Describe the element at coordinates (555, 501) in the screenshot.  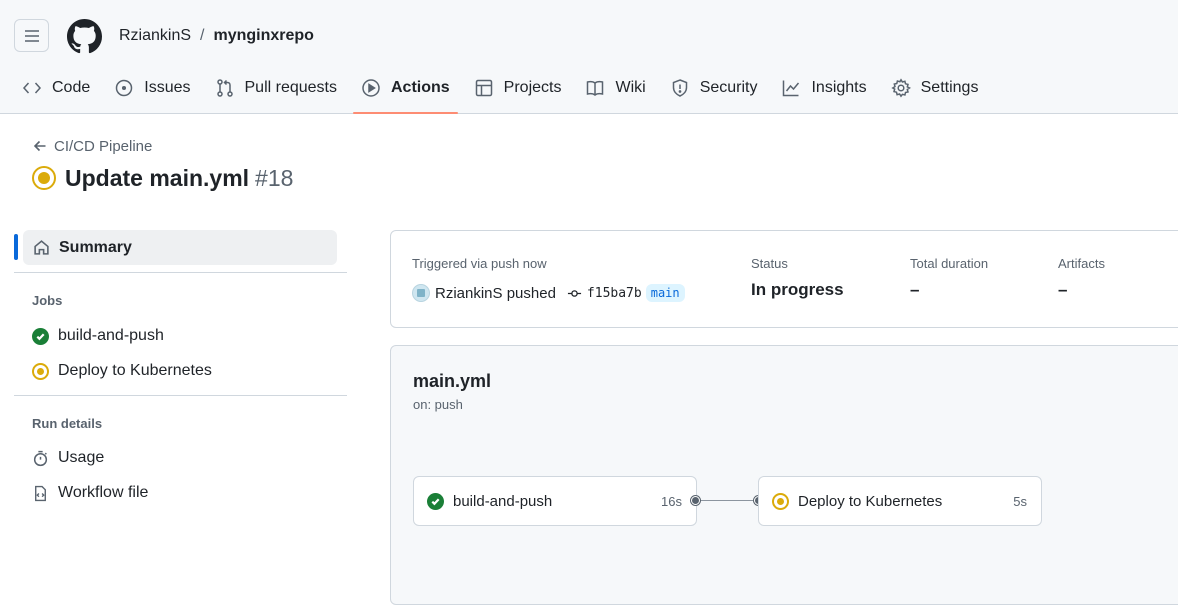
I see `job-node-build-and-push: build-and-push 16s` at that location.